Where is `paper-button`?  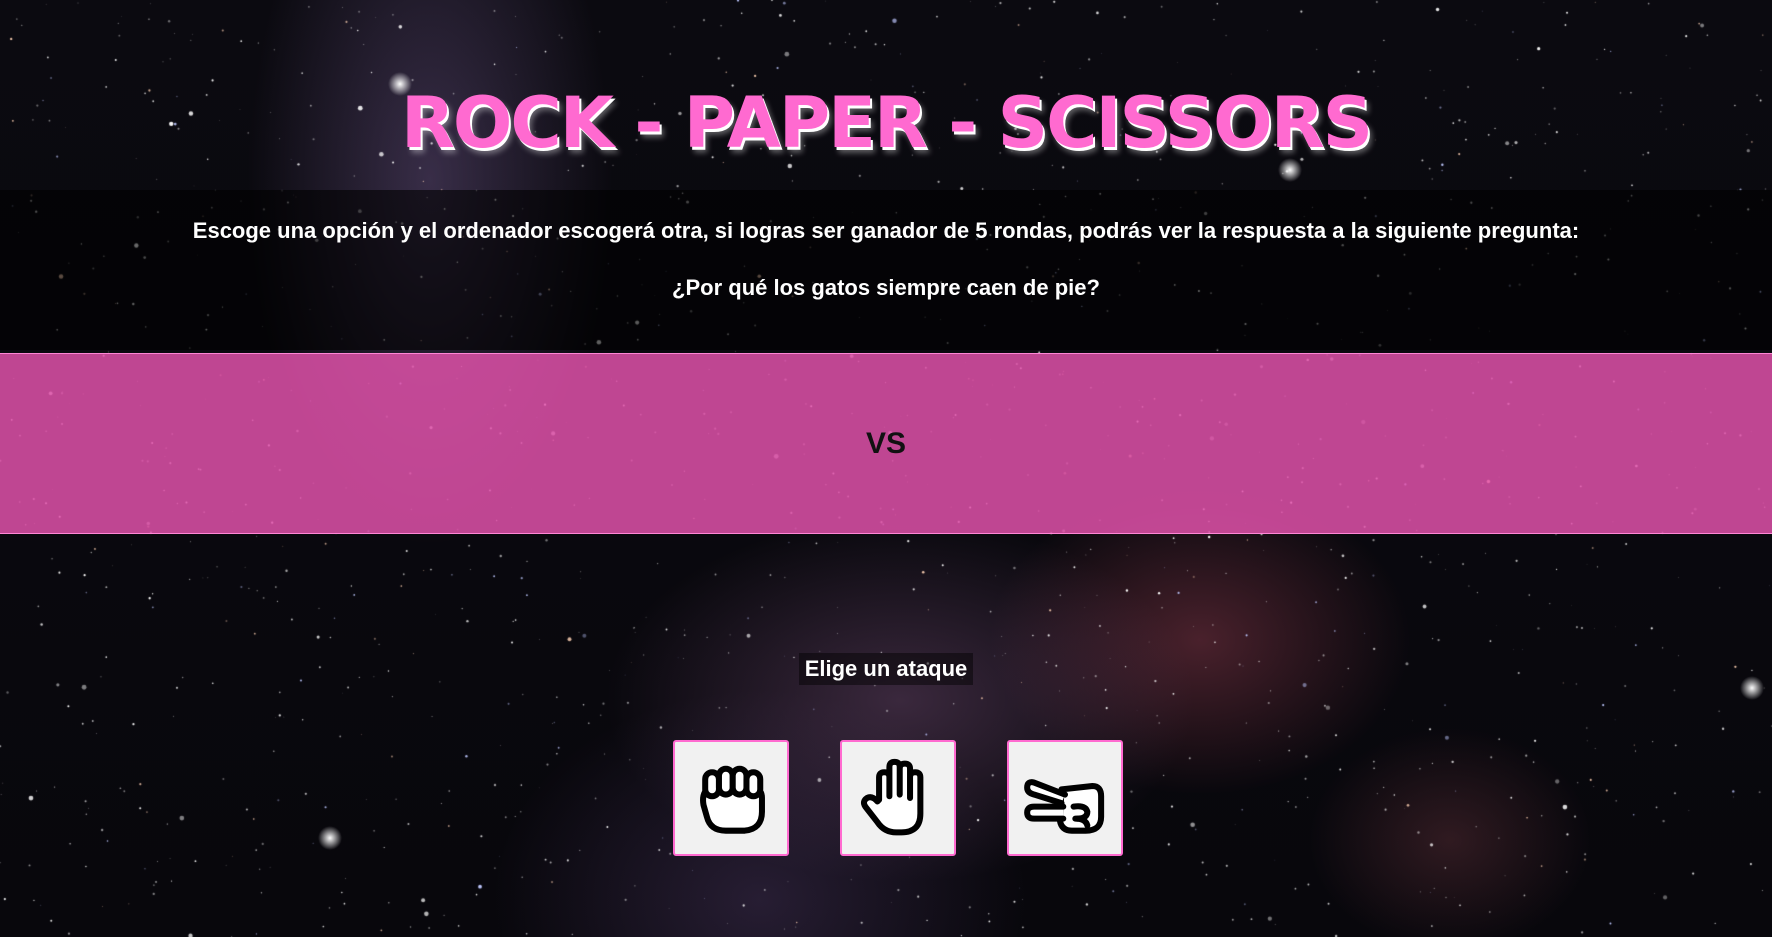 paper-button is located at coordinates (898, 798).